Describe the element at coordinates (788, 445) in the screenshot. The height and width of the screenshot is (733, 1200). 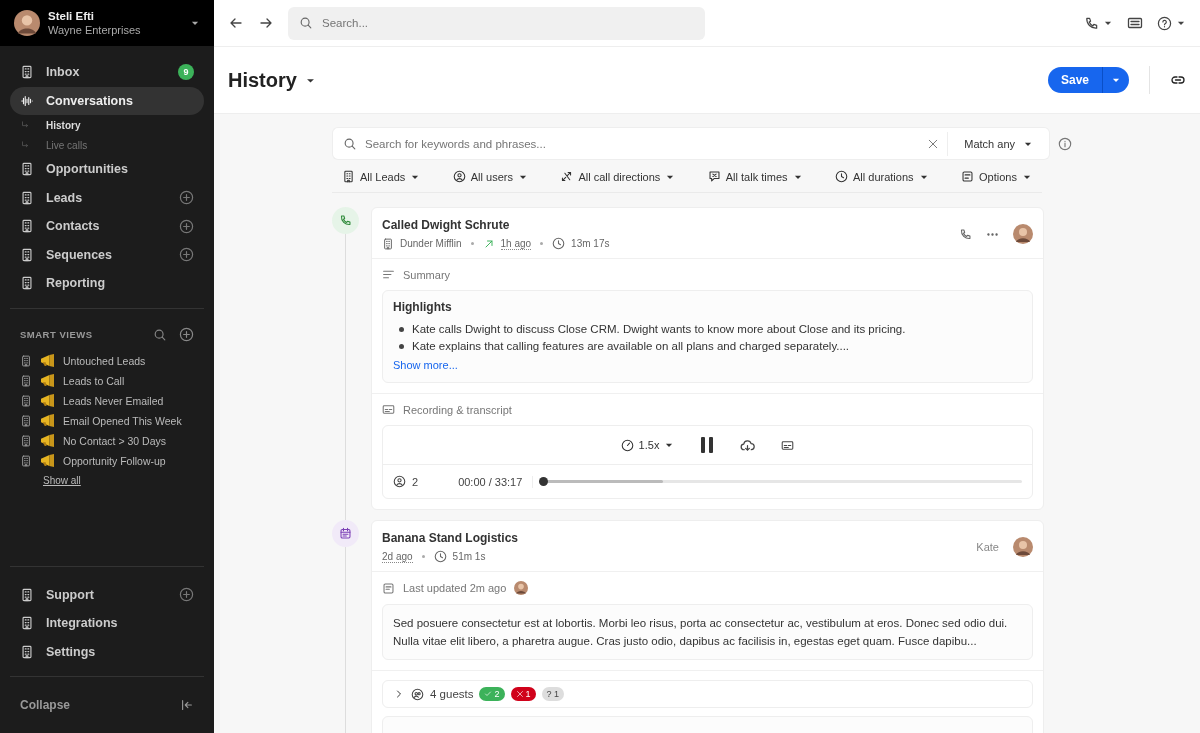
I see `captions-icon` at that location.